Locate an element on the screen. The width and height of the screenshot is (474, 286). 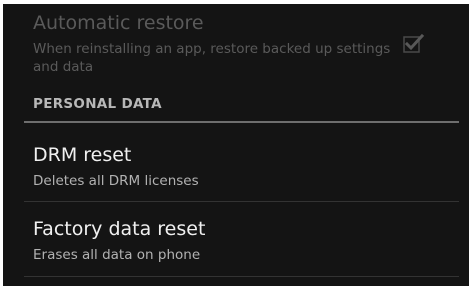
factory-data-reset-title: Factory data reset is located at coordinates (119, 229).